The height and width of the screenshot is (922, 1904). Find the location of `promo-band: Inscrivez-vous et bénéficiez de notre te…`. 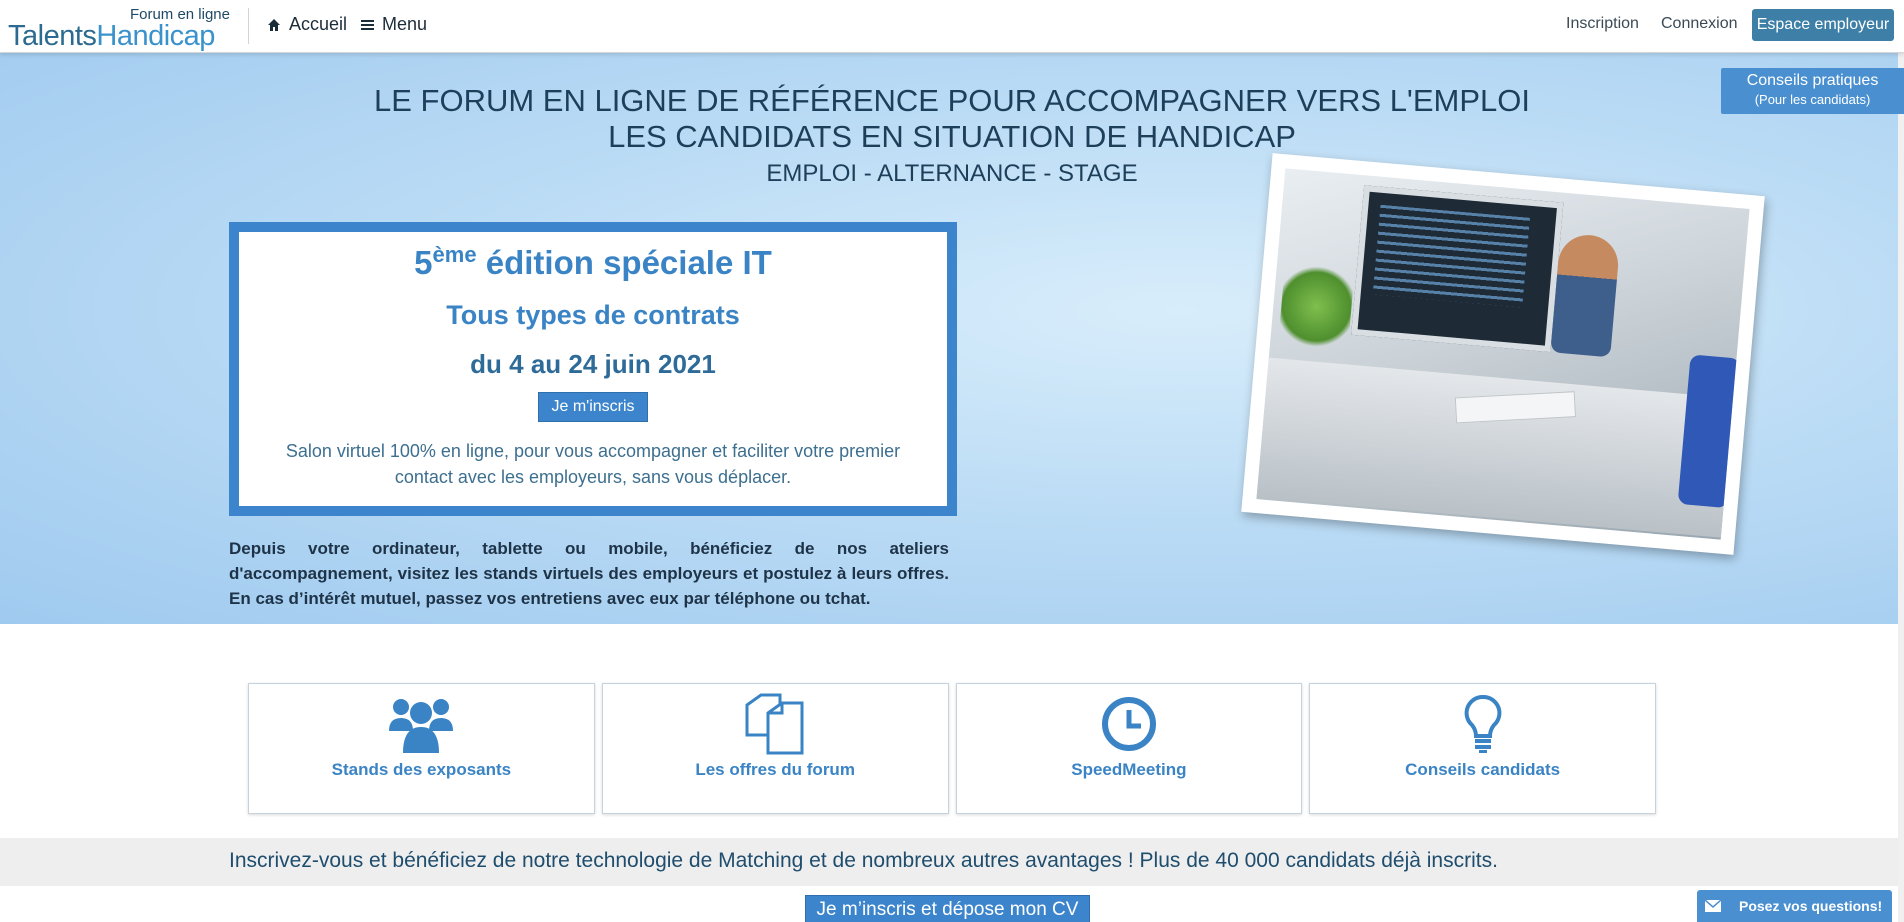

promo-band: Inscrivez-vous et bénéficiez de notre te… is located at coordinates (952, 862).